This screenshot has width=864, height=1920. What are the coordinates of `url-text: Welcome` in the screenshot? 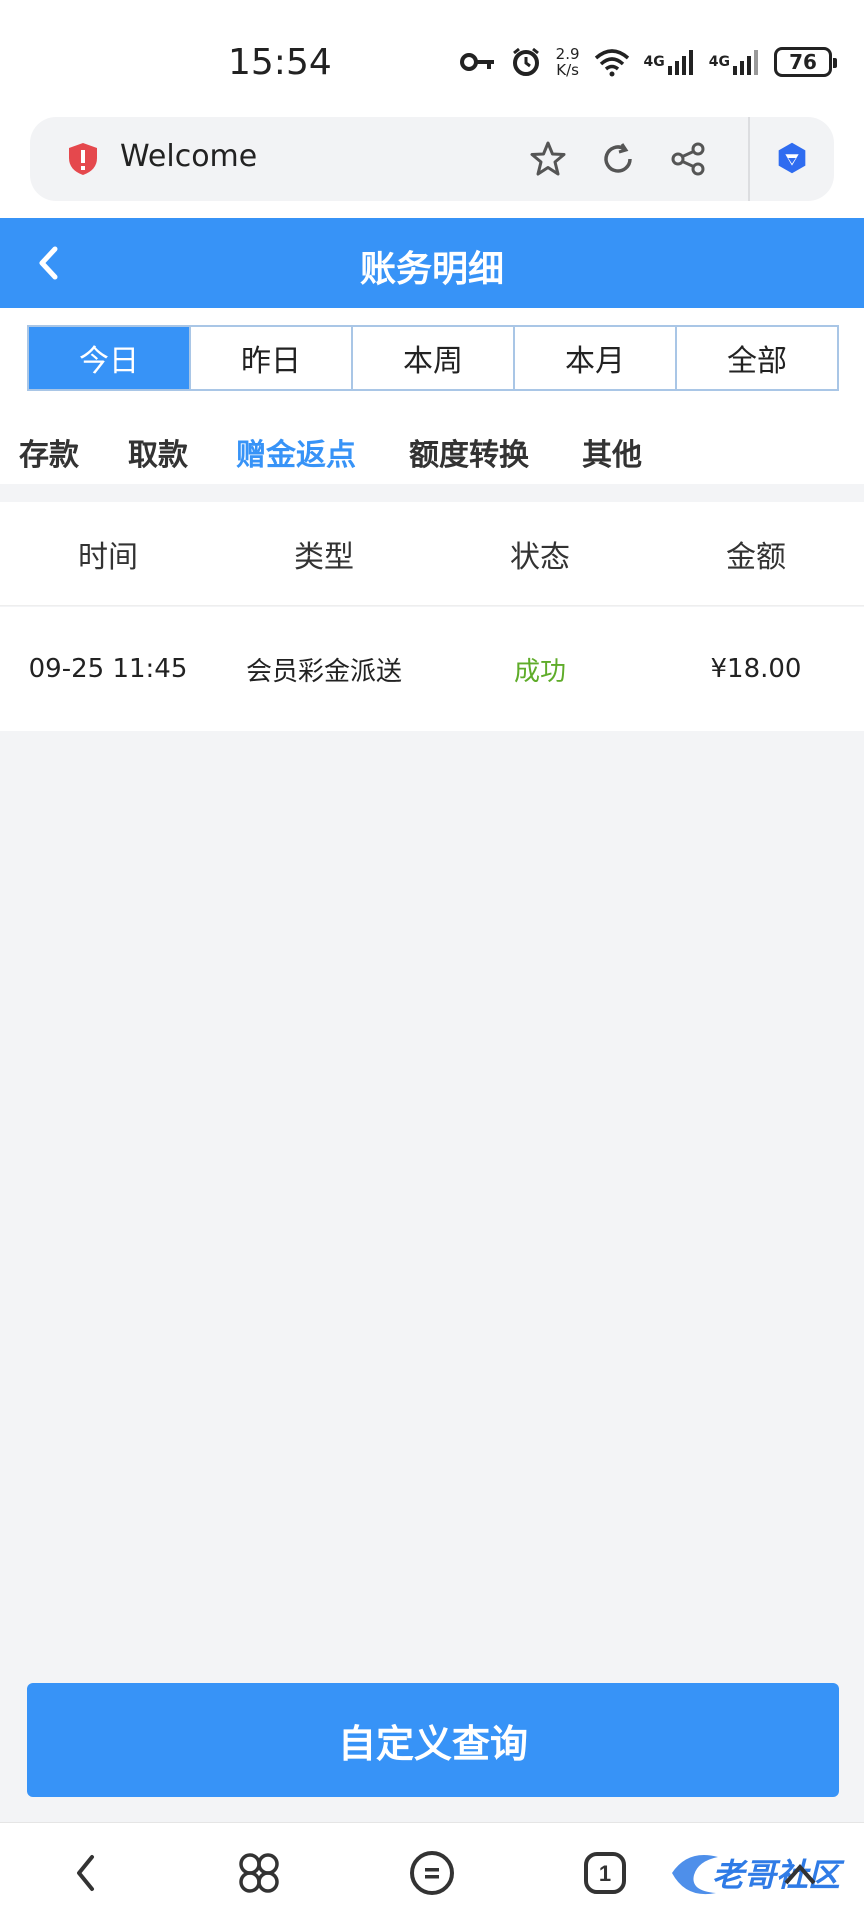 It's located at (188, 156).